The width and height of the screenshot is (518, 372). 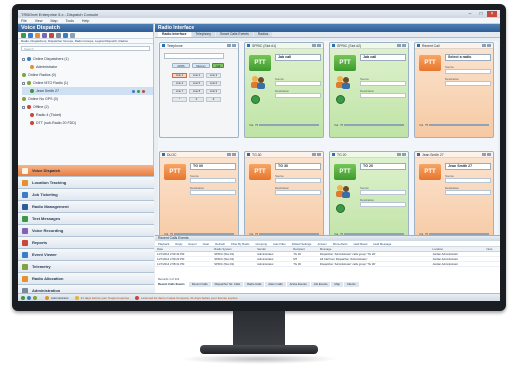 I want to click on volume-slider, so click(x=289, y=125).